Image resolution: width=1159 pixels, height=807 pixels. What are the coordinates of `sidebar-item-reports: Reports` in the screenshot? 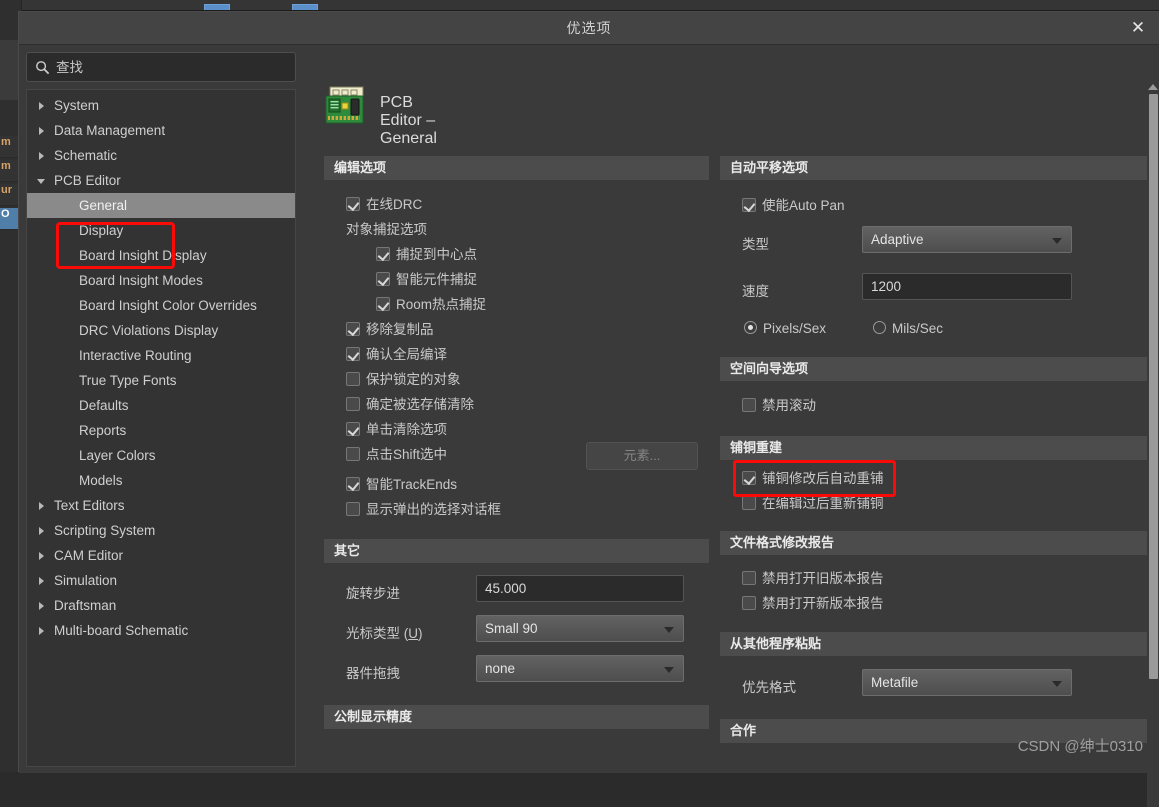 It's located at (161, 430).